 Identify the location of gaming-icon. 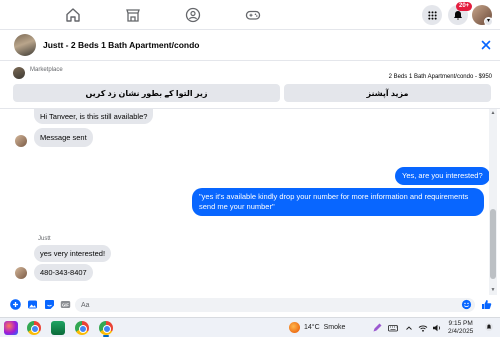
(253, 15).